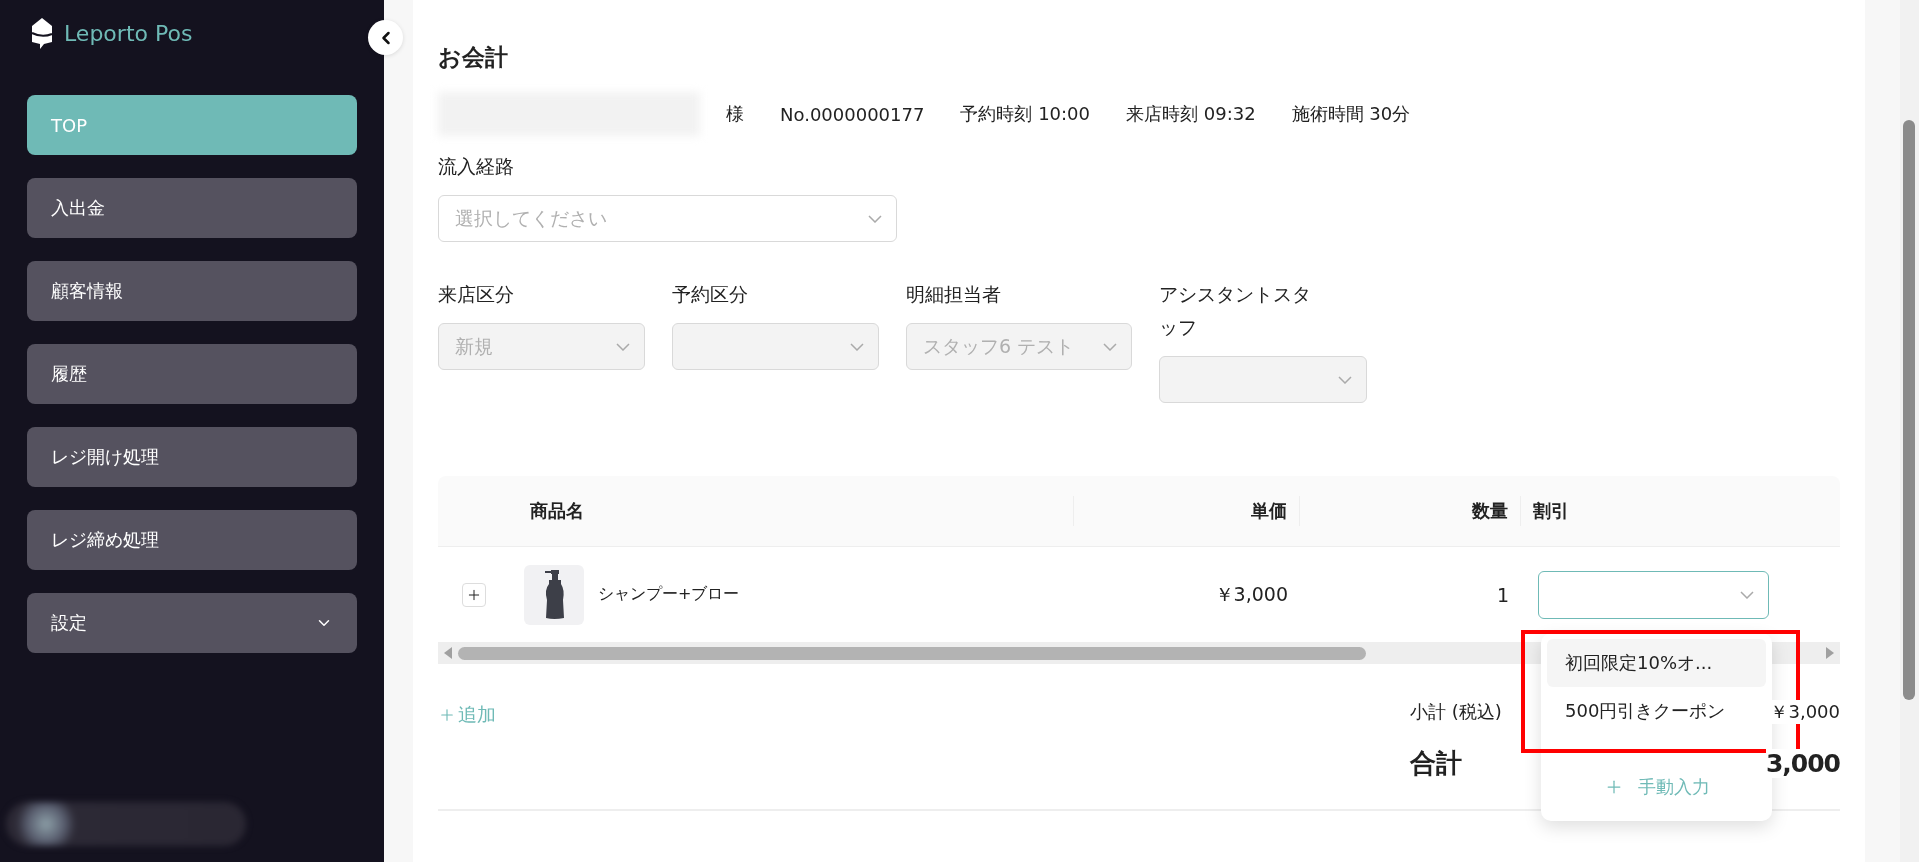  What do you see at coordinates (1502, 594) in the screenshot?
I see `table-cell-text: 1` at bounding box center [1502, 594].